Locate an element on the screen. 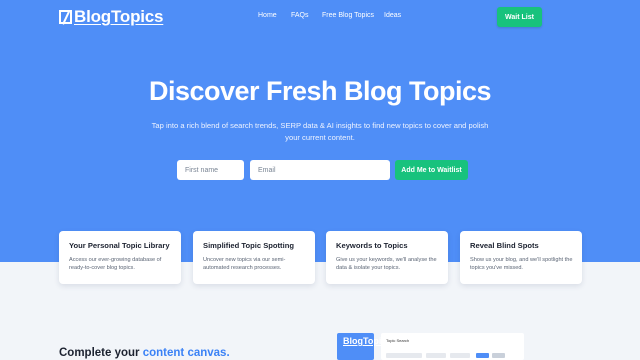 Image resolution: width=640 pixels, height=360 pixels. logo-icon is located at coordinates (65, 17).